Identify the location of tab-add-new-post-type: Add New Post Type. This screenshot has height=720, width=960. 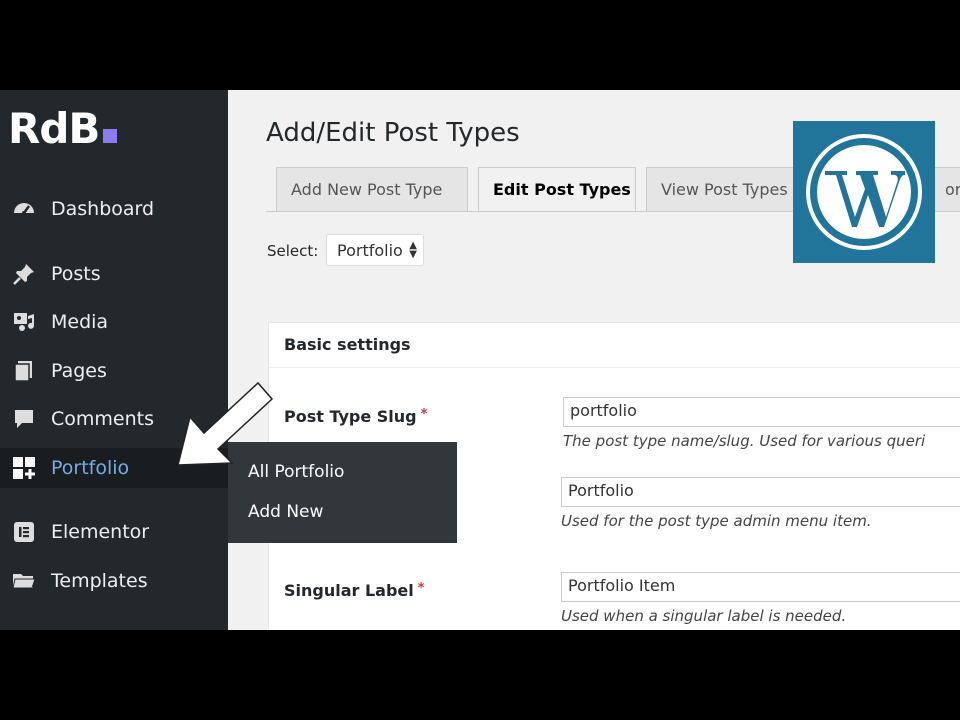
(372, 189).